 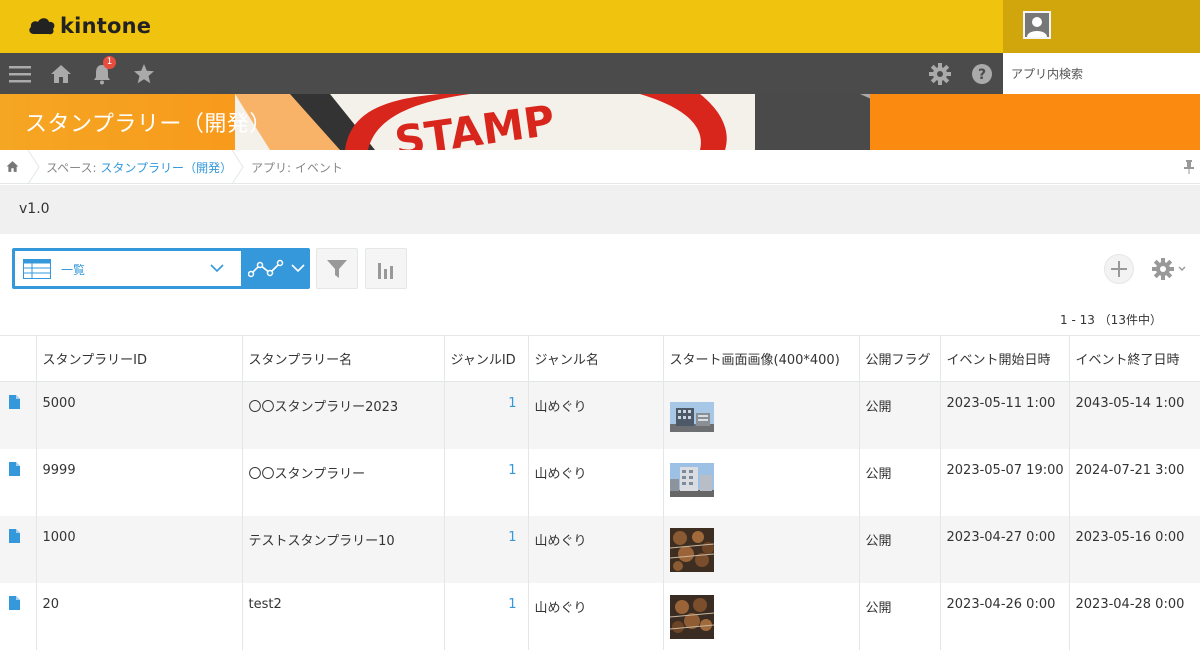 What do you see at coordinates (343, 358) in the screenshot?
I see `column-header: スタンプラリー名` at bounding box center [343, 358].